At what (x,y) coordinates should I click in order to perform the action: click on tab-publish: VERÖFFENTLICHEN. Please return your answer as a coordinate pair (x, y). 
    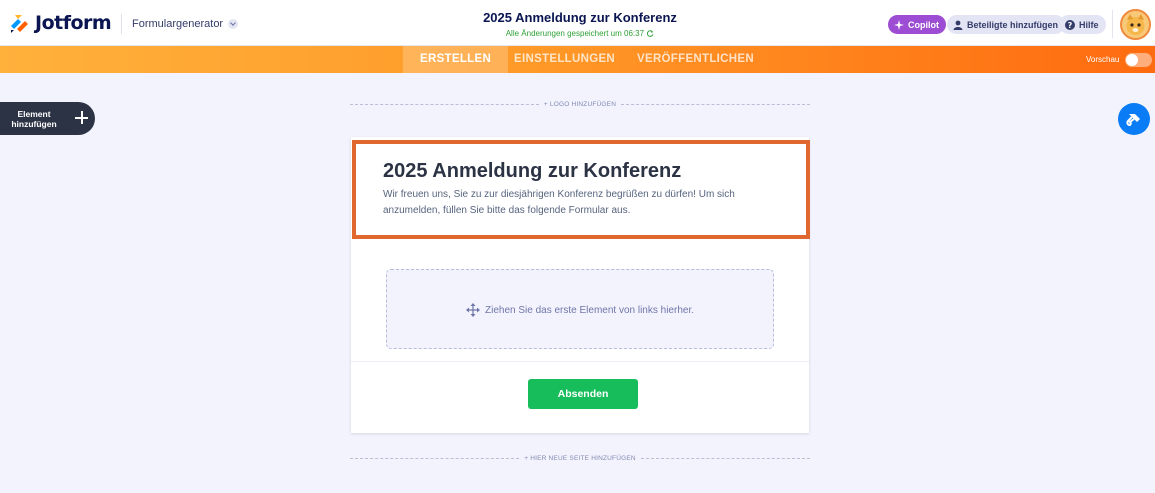
    Looking at the image, I should click on (695, 59).